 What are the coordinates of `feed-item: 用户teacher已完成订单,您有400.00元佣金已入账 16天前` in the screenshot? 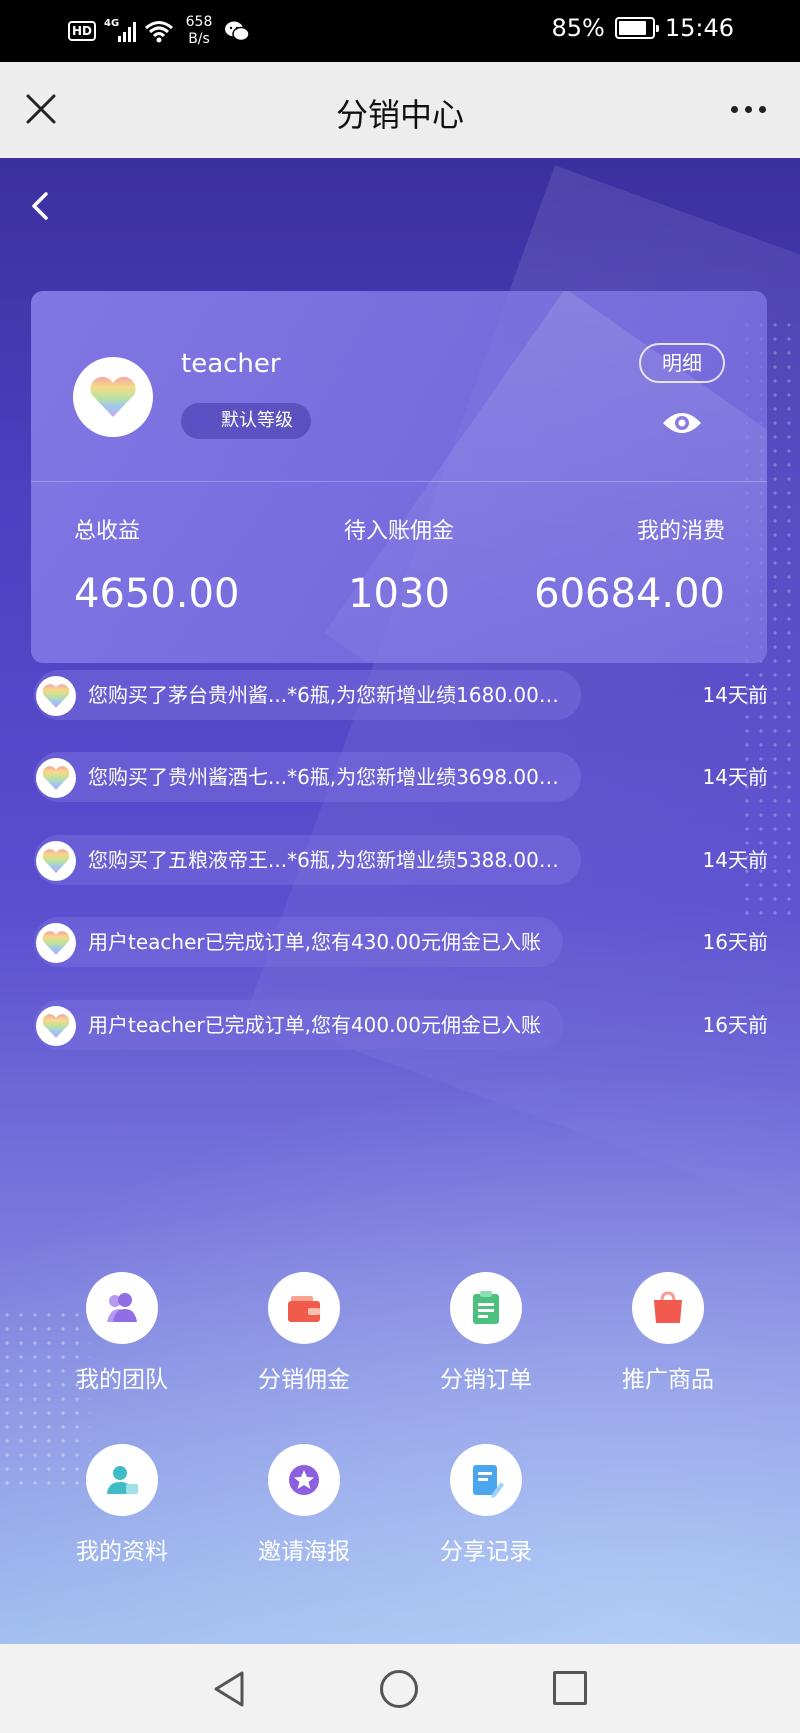 It's located at (401, 1025).